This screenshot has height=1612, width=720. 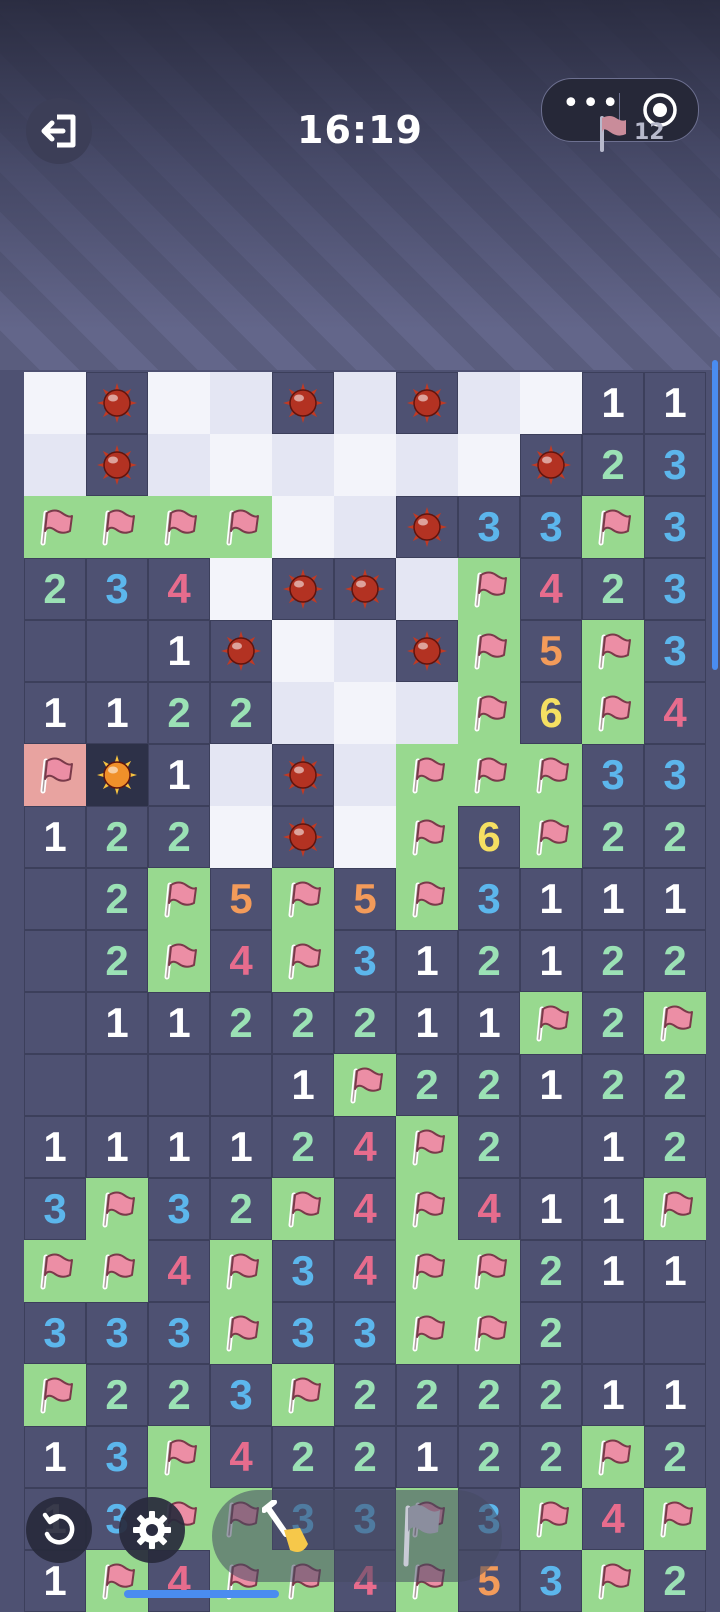 I want to click on wrong-flag-cell, so click(x=55, y=775).